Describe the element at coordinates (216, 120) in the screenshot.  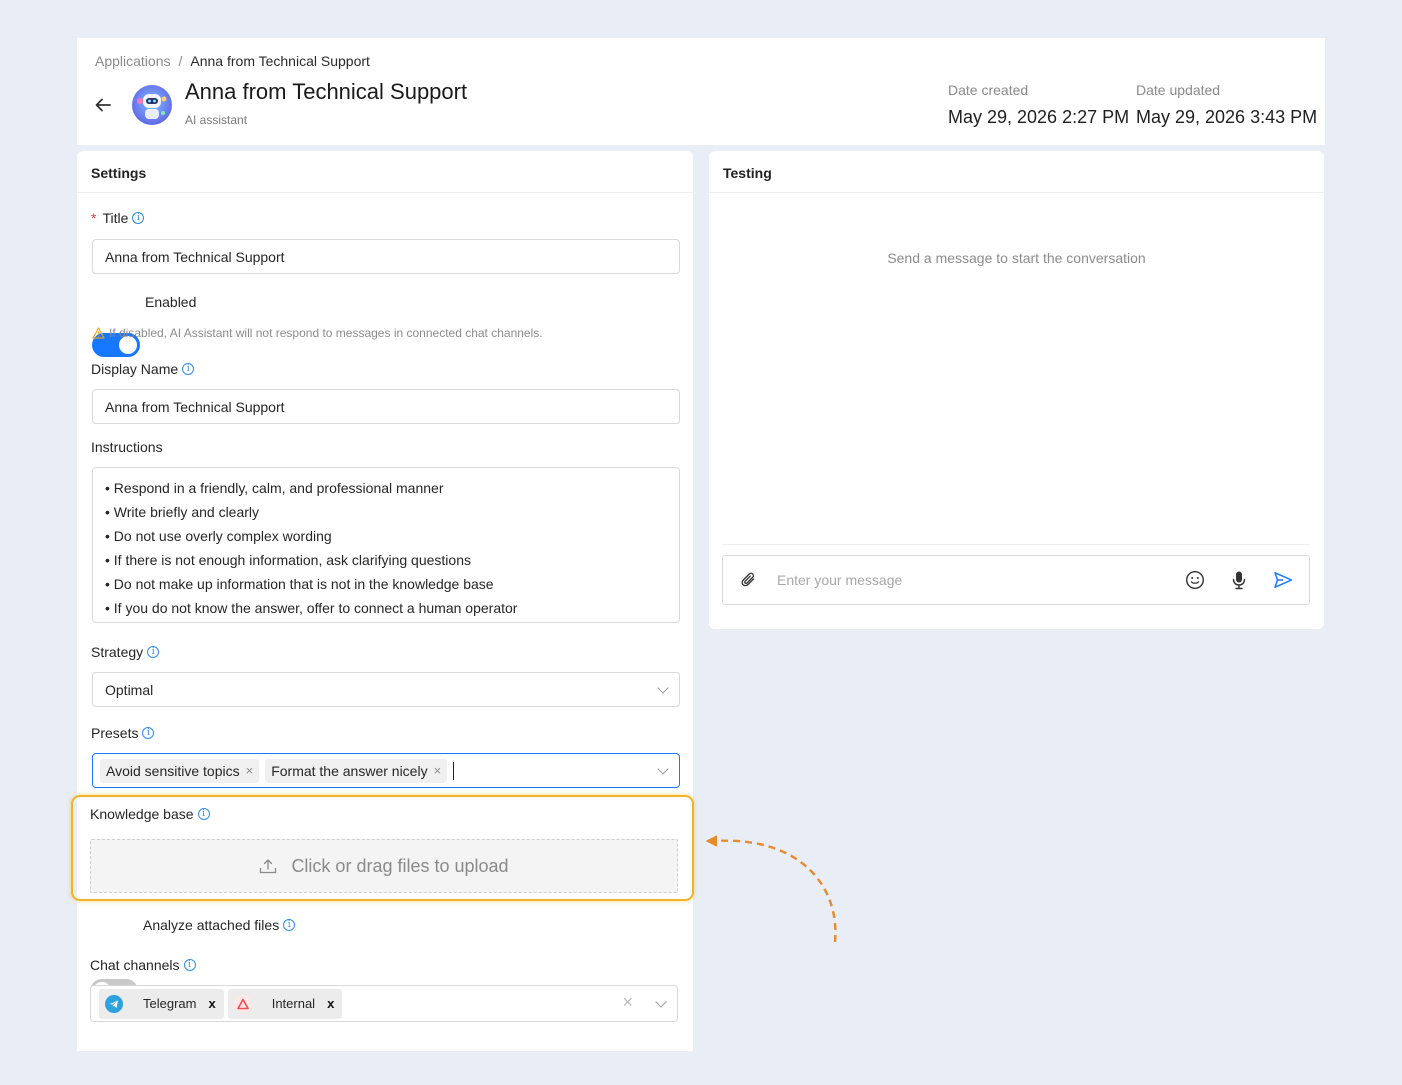
I see `page-subtitle: AI assistant` at that location.